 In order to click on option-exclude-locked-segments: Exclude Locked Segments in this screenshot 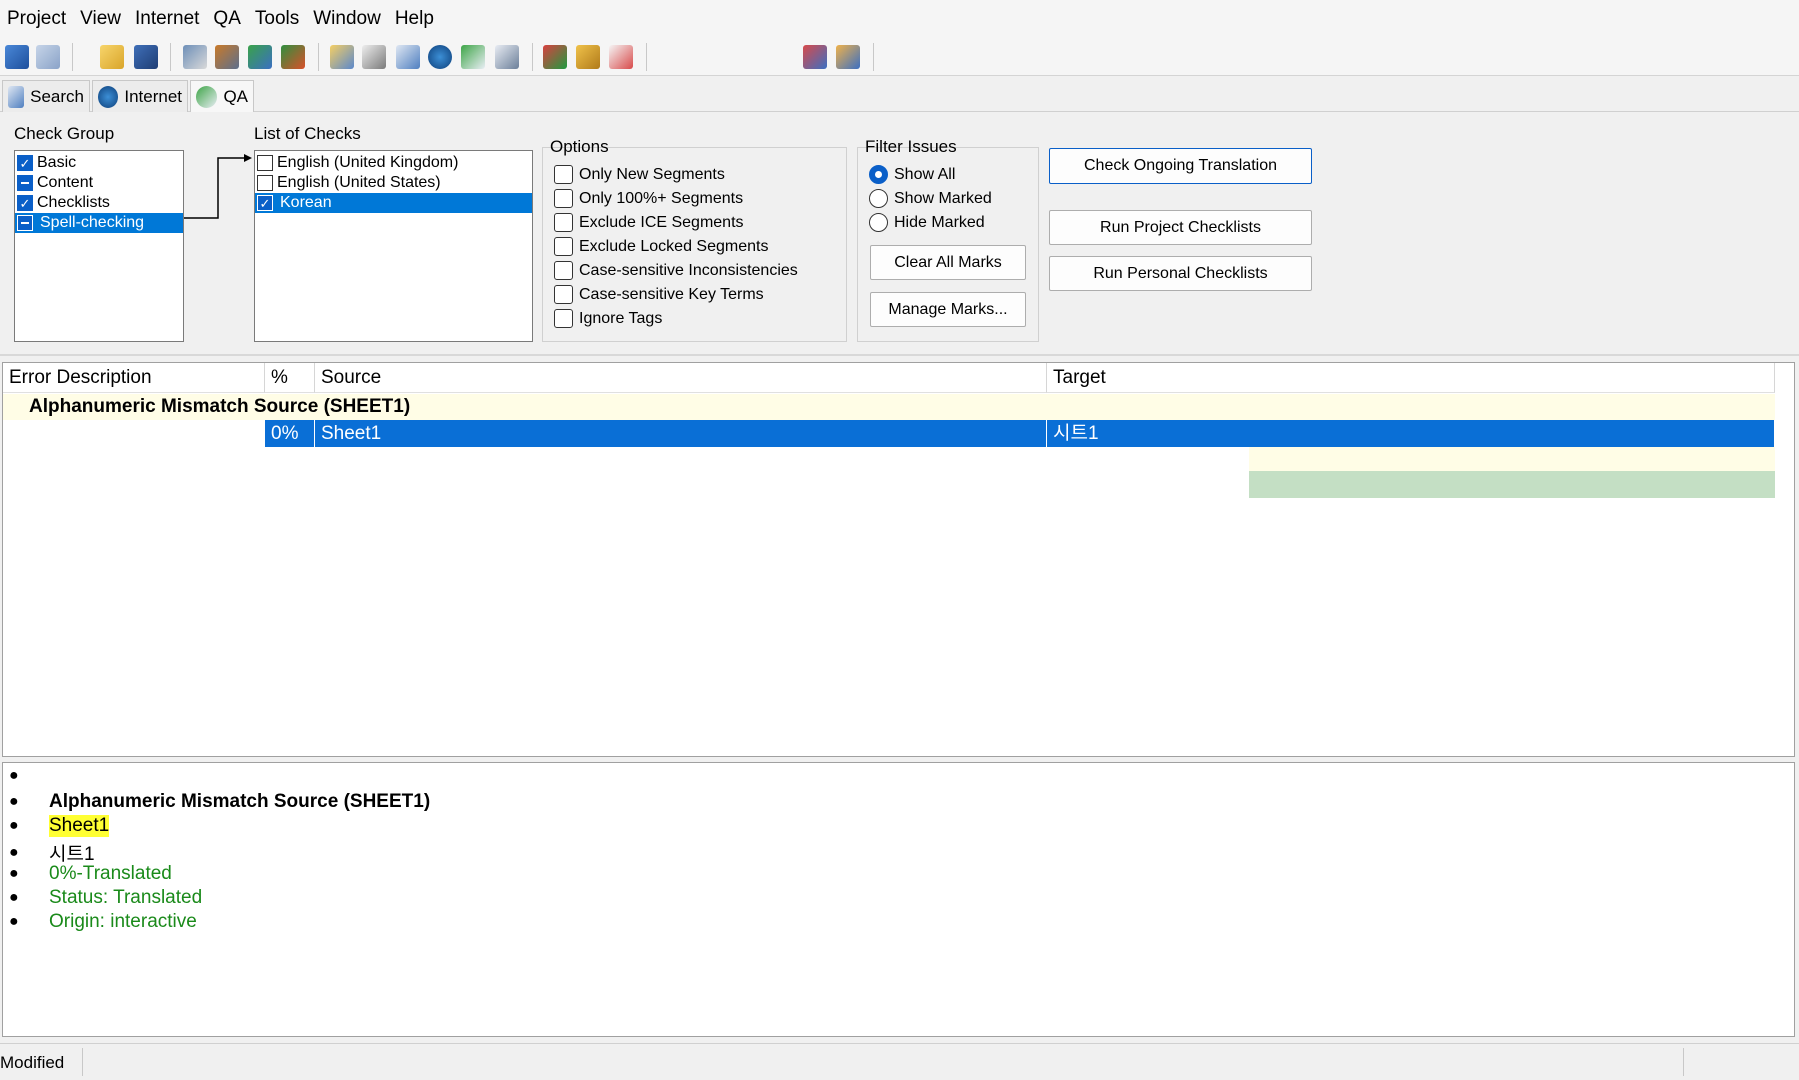, I will do `click(661, 246)`.